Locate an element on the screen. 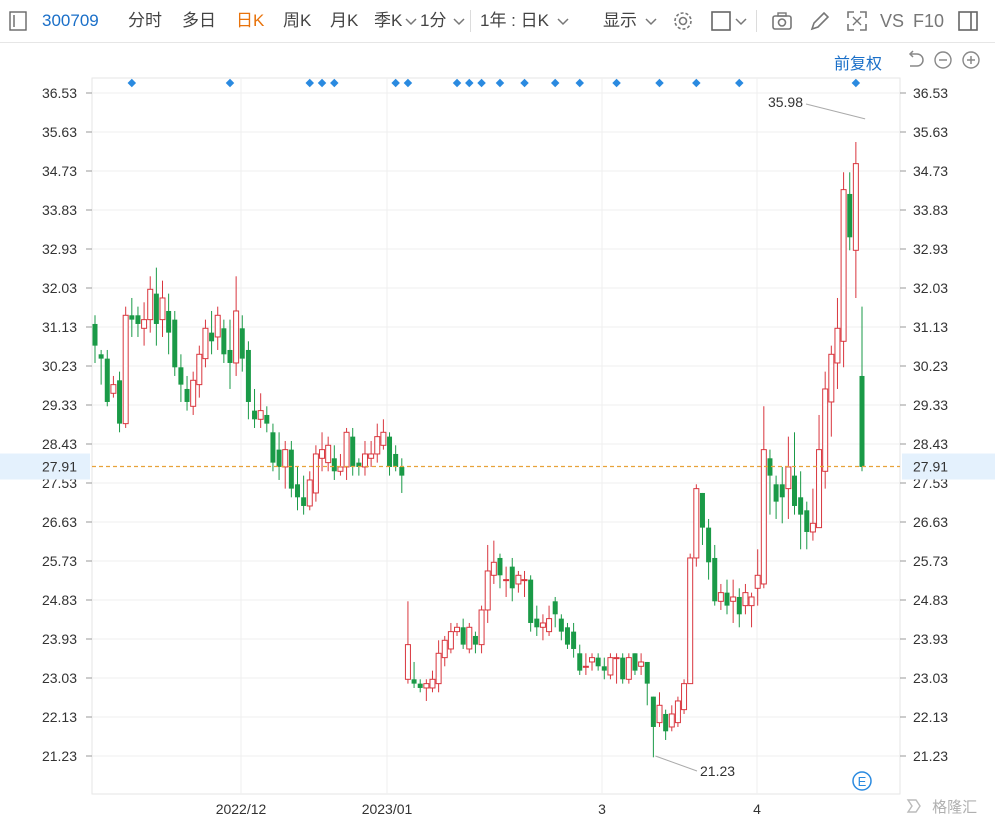 The image size is (995, 827). range-selector: 1年 : 日K is located at coordinates (514, 21).